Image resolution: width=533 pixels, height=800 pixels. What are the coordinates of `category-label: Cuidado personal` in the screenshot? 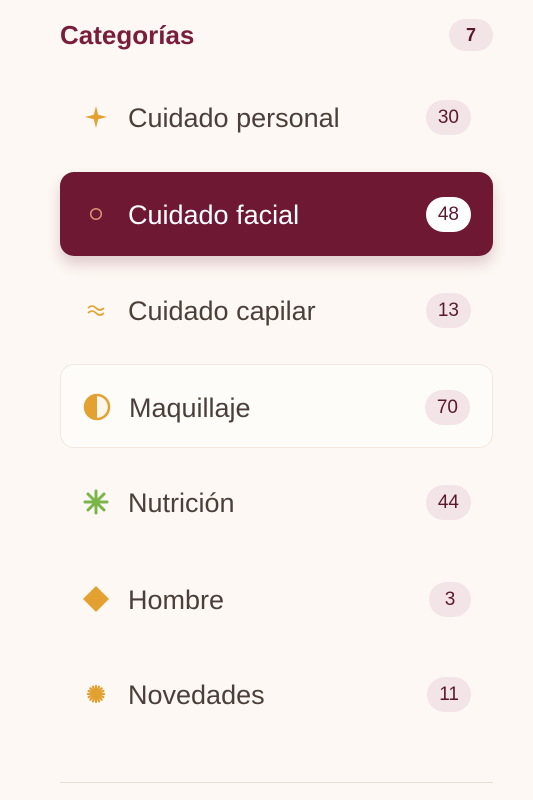 It's located at (234, 118).